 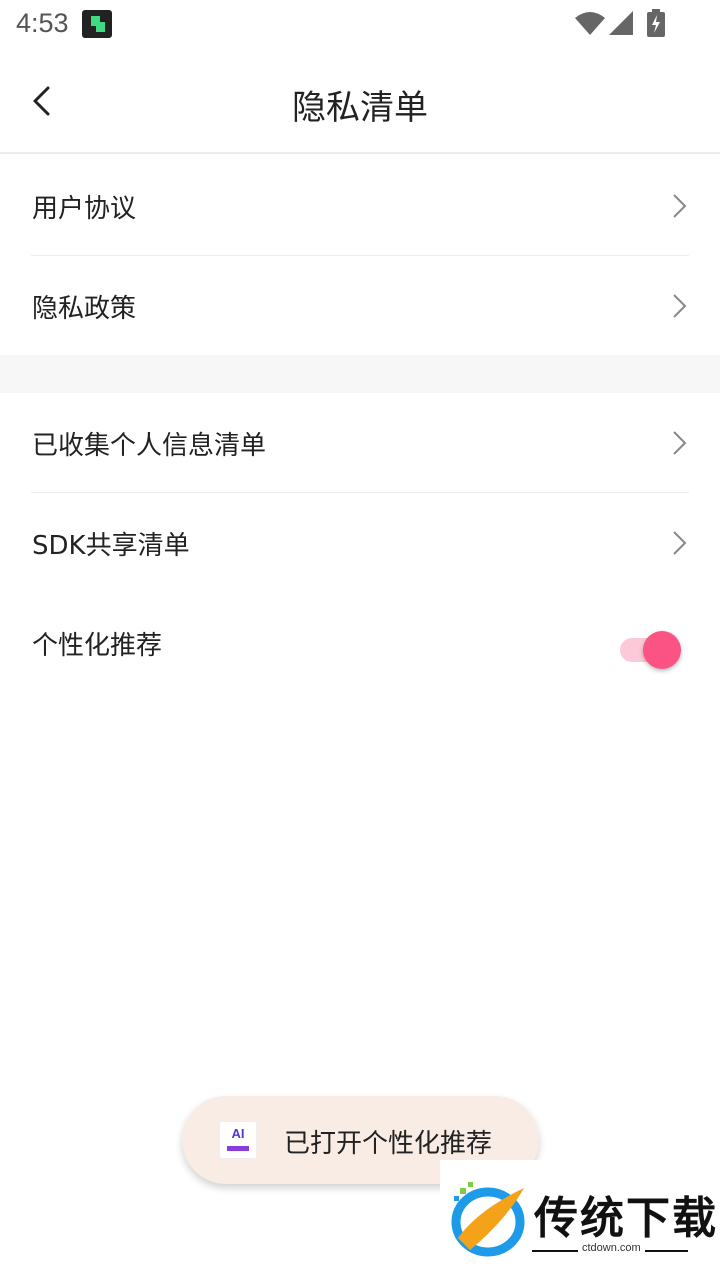 I want to click on watermark-domain: ctdown.com, so click(x=611, y=1248).